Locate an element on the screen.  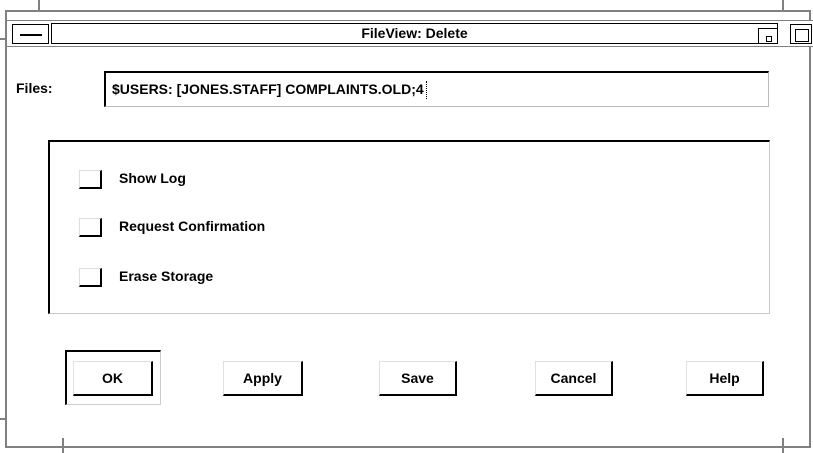
window-menu-icon is located at coordinates (31, 35).